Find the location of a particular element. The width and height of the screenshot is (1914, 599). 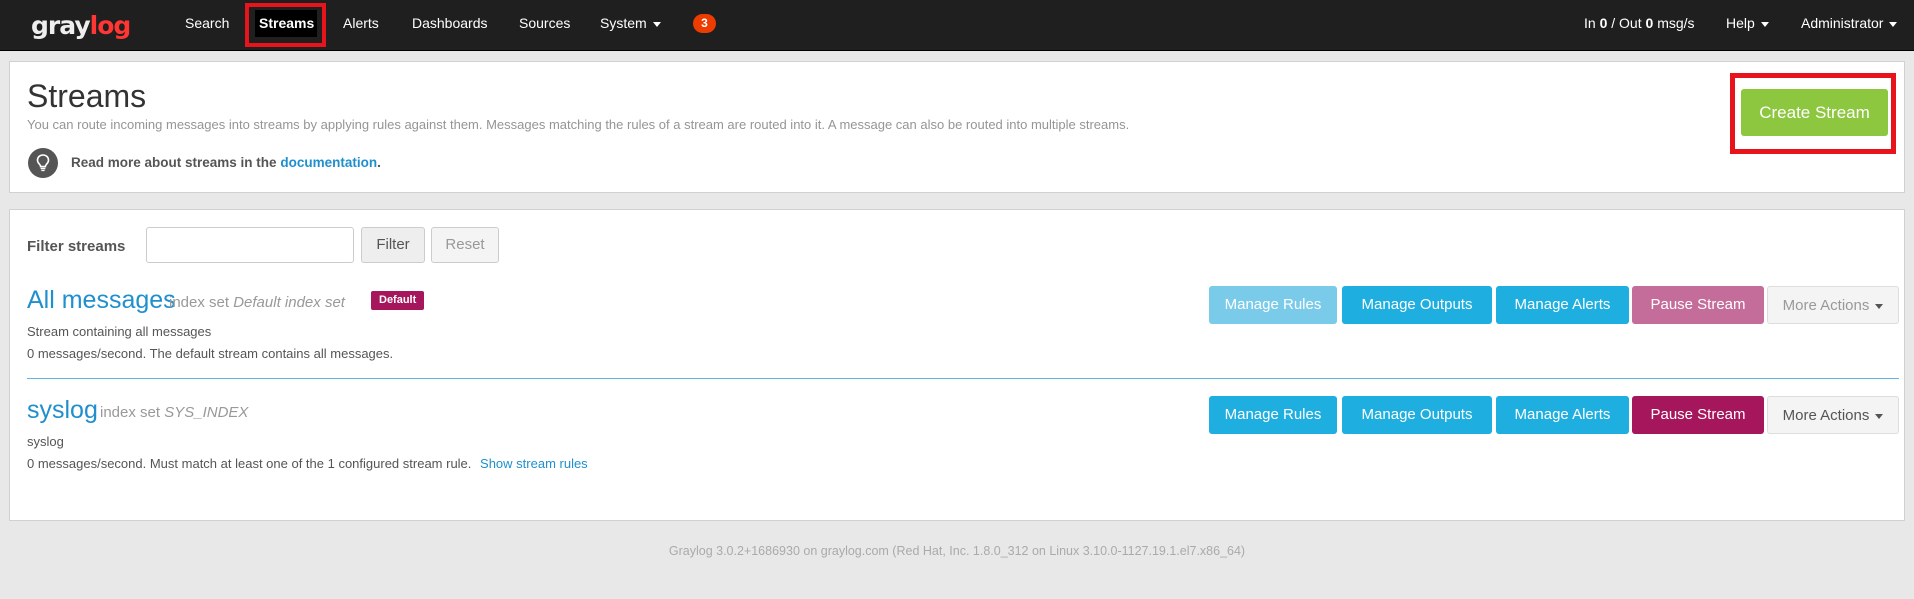

logo-text: graylog is located at coordinates (81, 25).